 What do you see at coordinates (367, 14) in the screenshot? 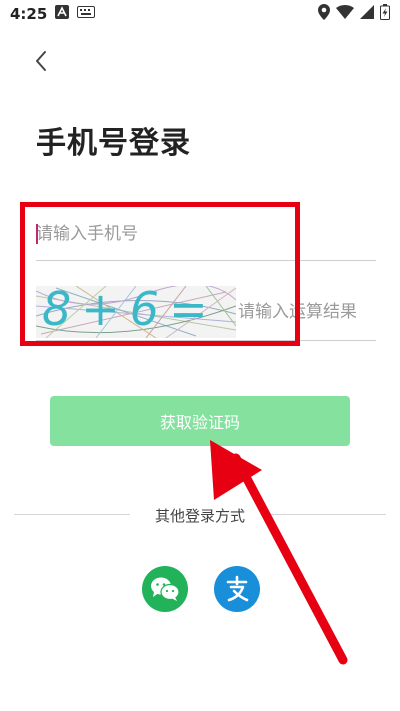
I see `signal-icon` at bounding box center [367, 14].